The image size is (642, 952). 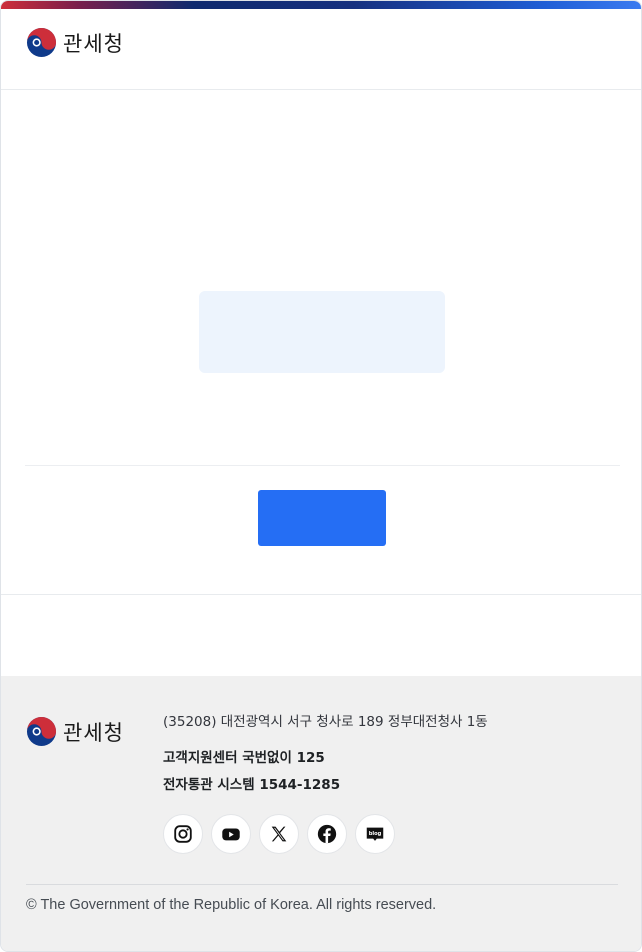 I want to click on footer-divider, so click(x=322, y=884).